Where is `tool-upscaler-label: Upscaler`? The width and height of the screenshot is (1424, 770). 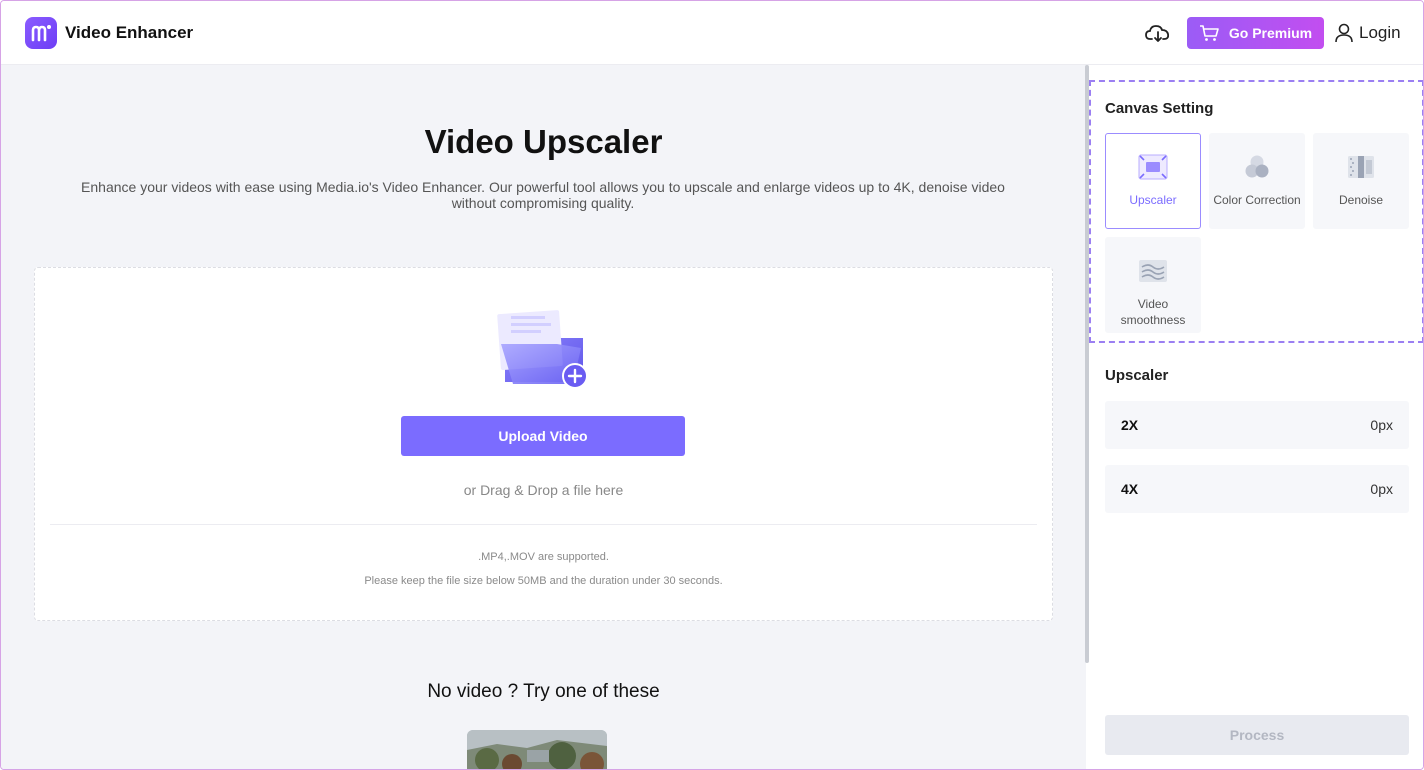
tool-upscaler-label: Upscaler is located at coordinates (1153, 200).